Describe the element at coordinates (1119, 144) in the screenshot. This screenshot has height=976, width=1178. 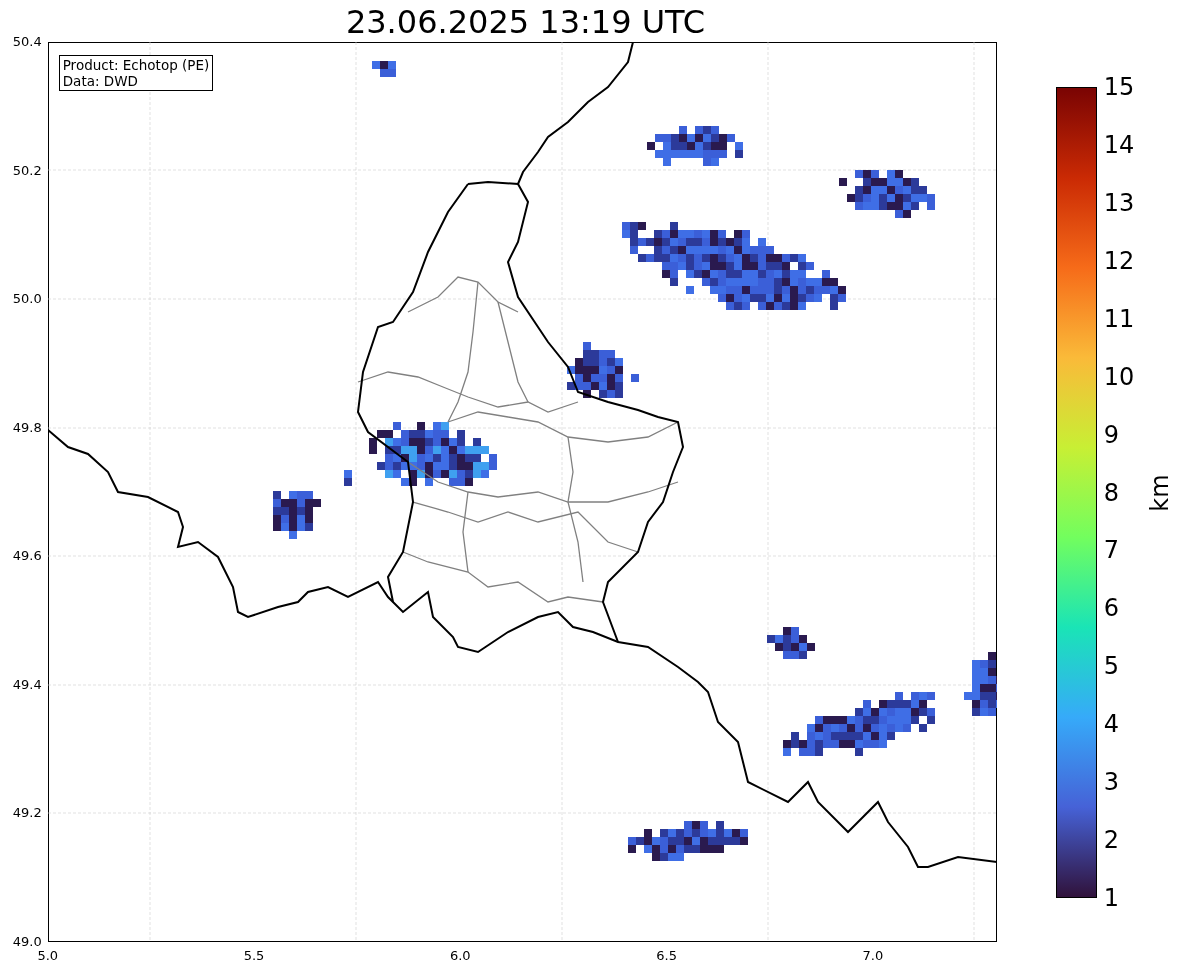
I see `colorbar-tick-label: 14` at that location.